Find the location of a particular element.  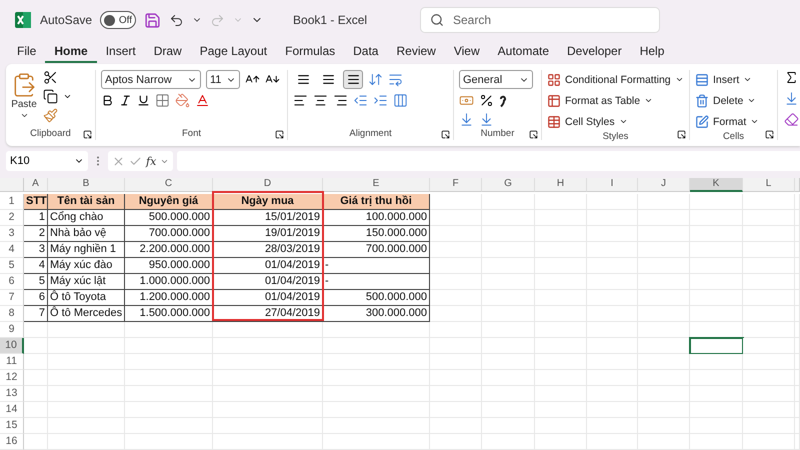

comma-style-icon is located at coordinates (503, 101).